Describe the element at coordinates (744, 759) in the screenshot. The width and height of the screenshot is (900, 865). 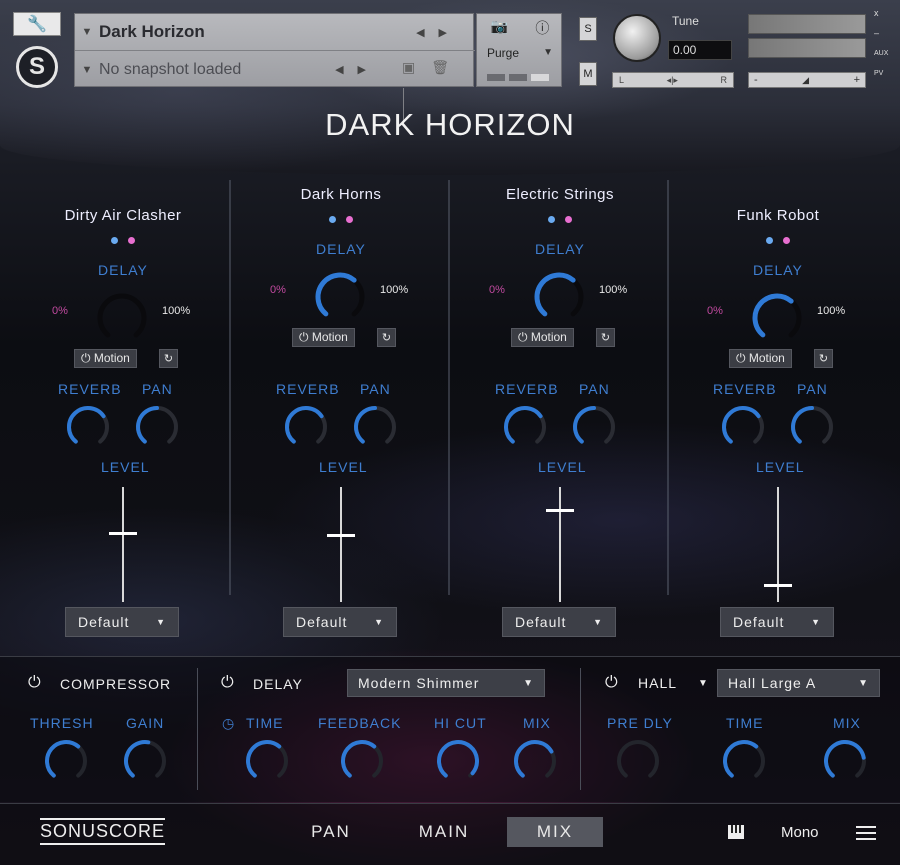
I see `hall-time-knob` at that location.